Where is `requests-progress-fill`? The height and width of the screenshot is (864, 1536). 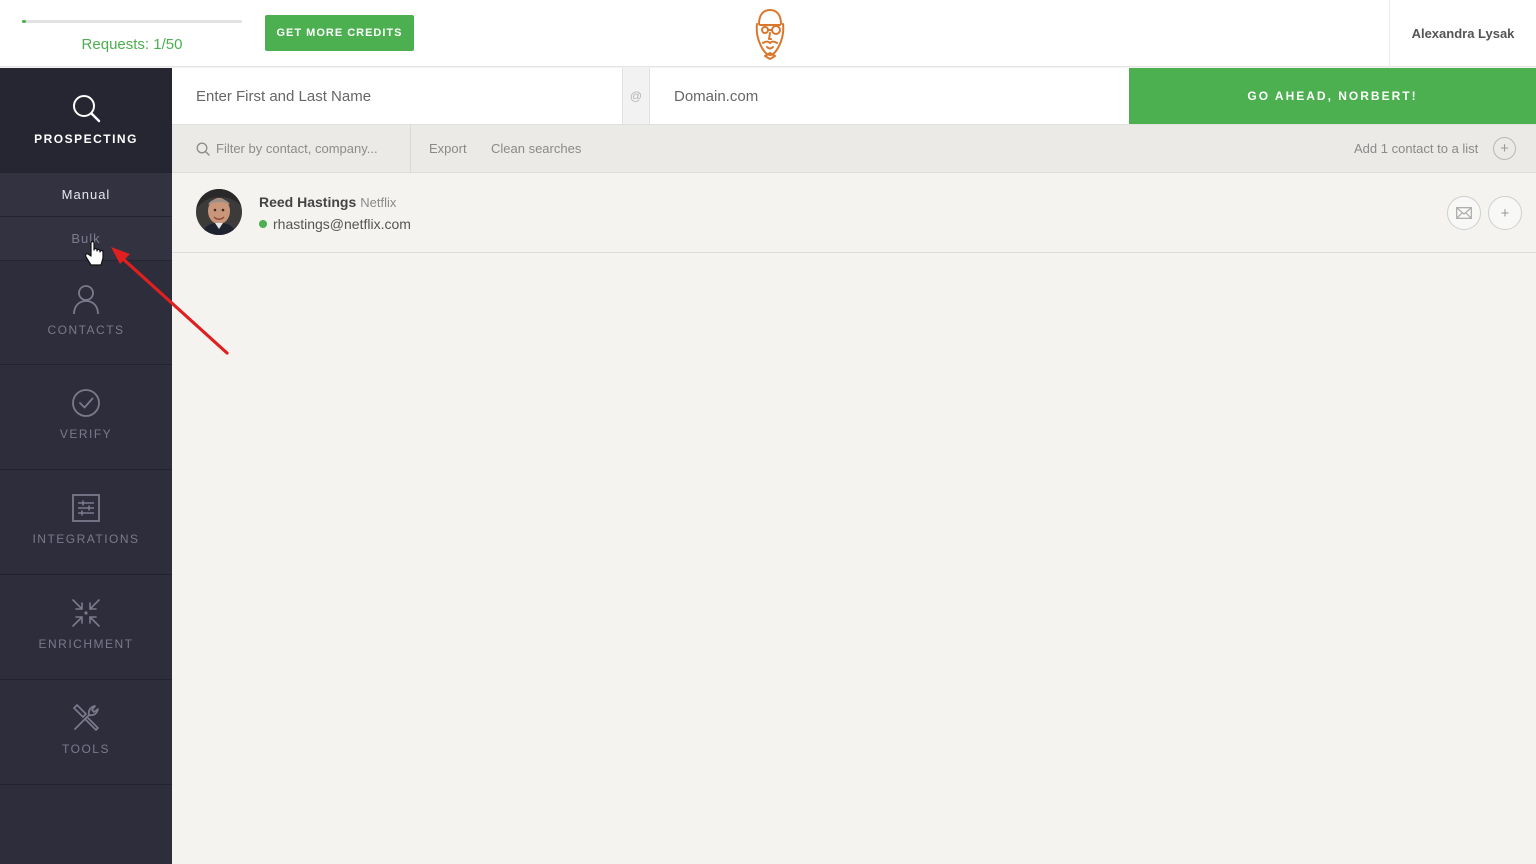
requests-progress-fill is located at coordinates (24, 21).